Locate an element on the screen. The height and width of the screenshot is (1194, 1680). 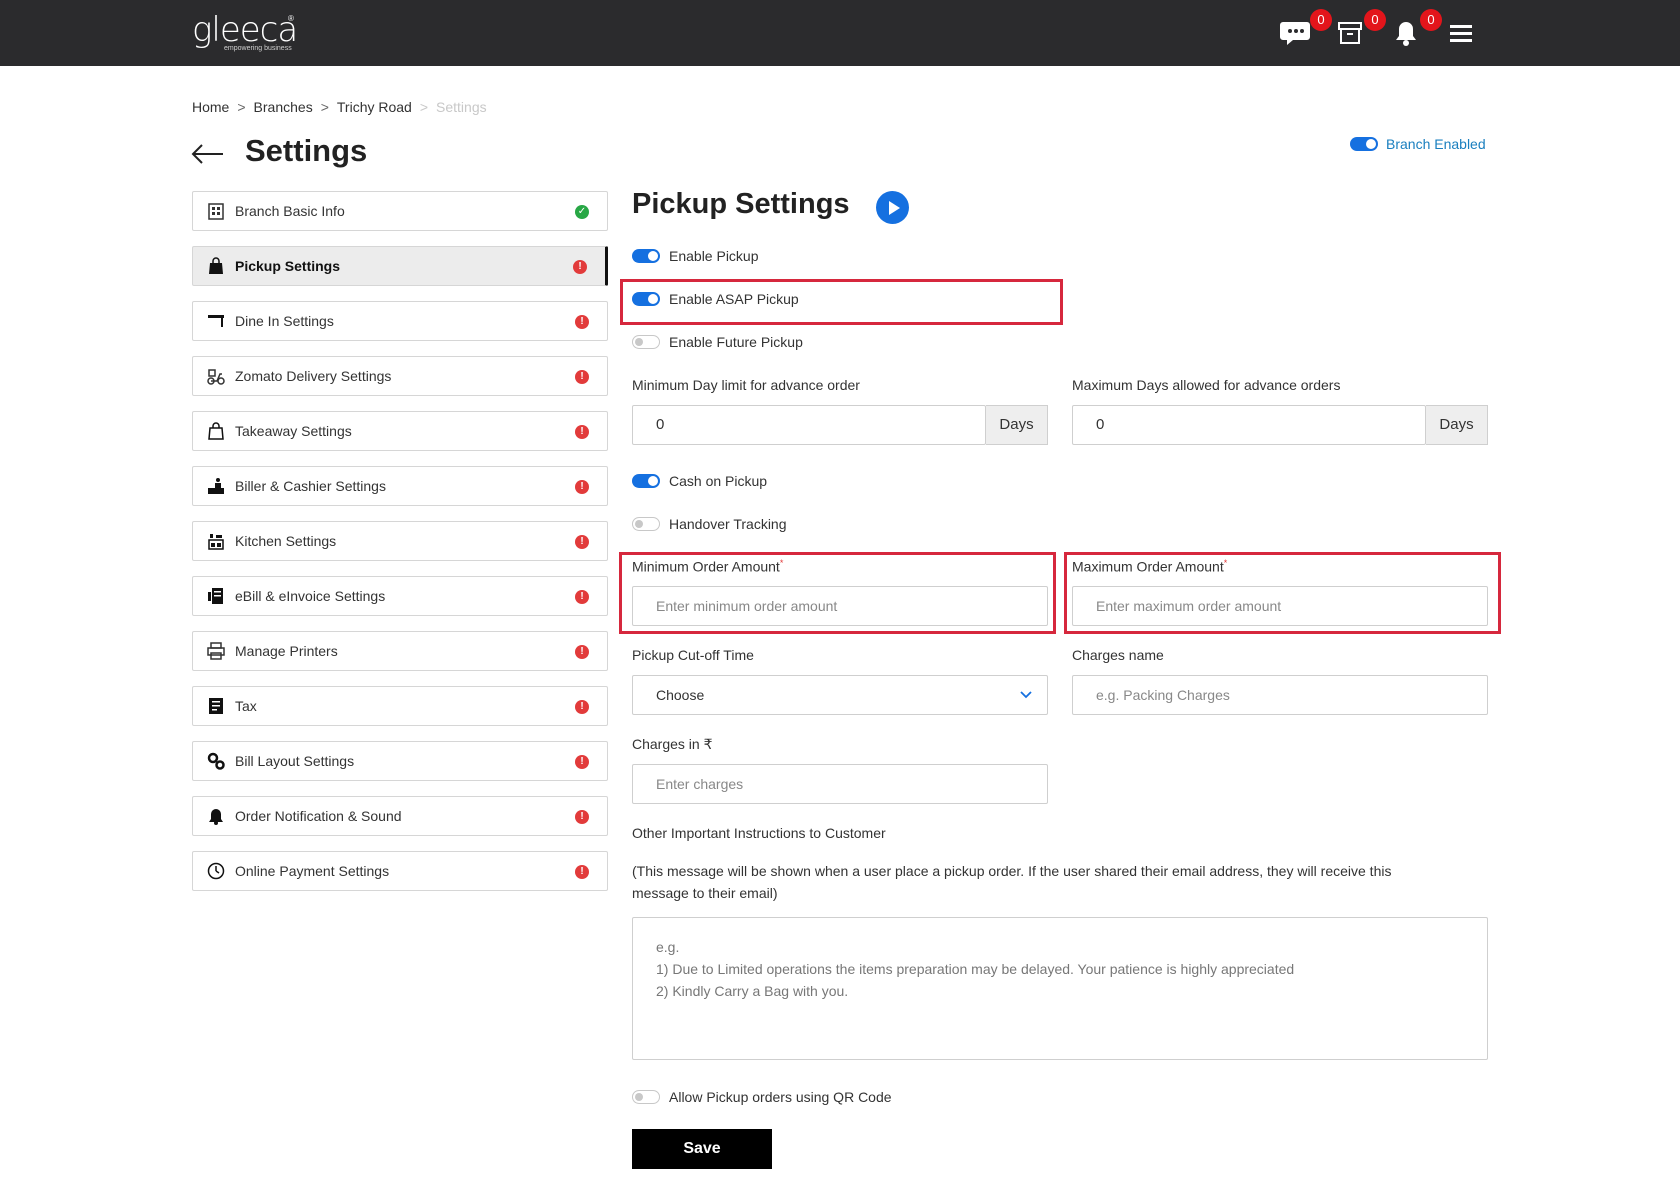
enable-pickup-switch is located at coordinates (646, 256).